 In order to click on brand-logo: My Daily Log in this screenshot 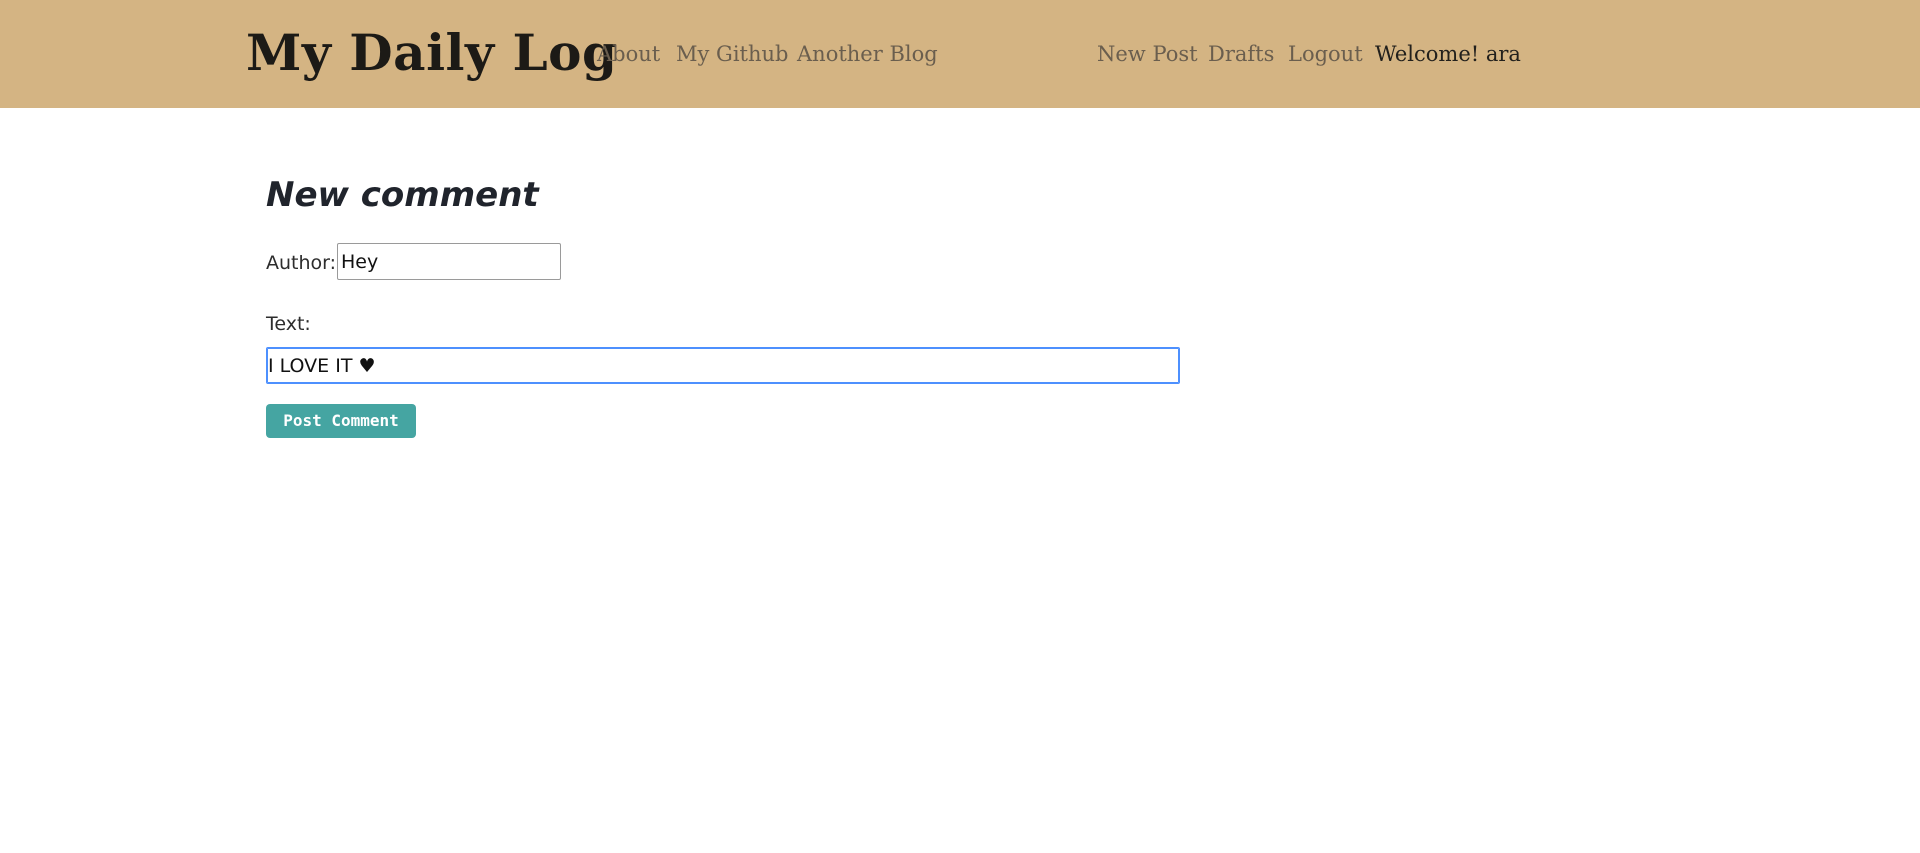, I will do `click(431, 53)`.